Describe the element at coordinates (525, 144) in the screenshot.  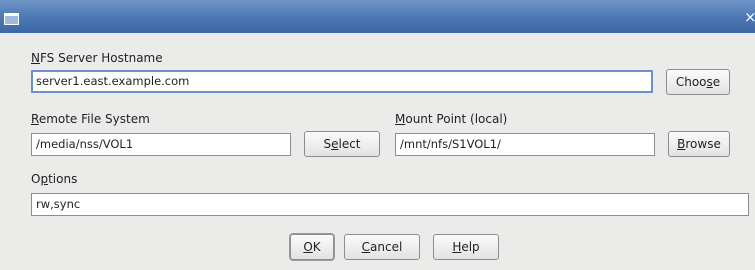
I see `mount-point-input: /mnt/nfs/S1VOL1/` at that location.